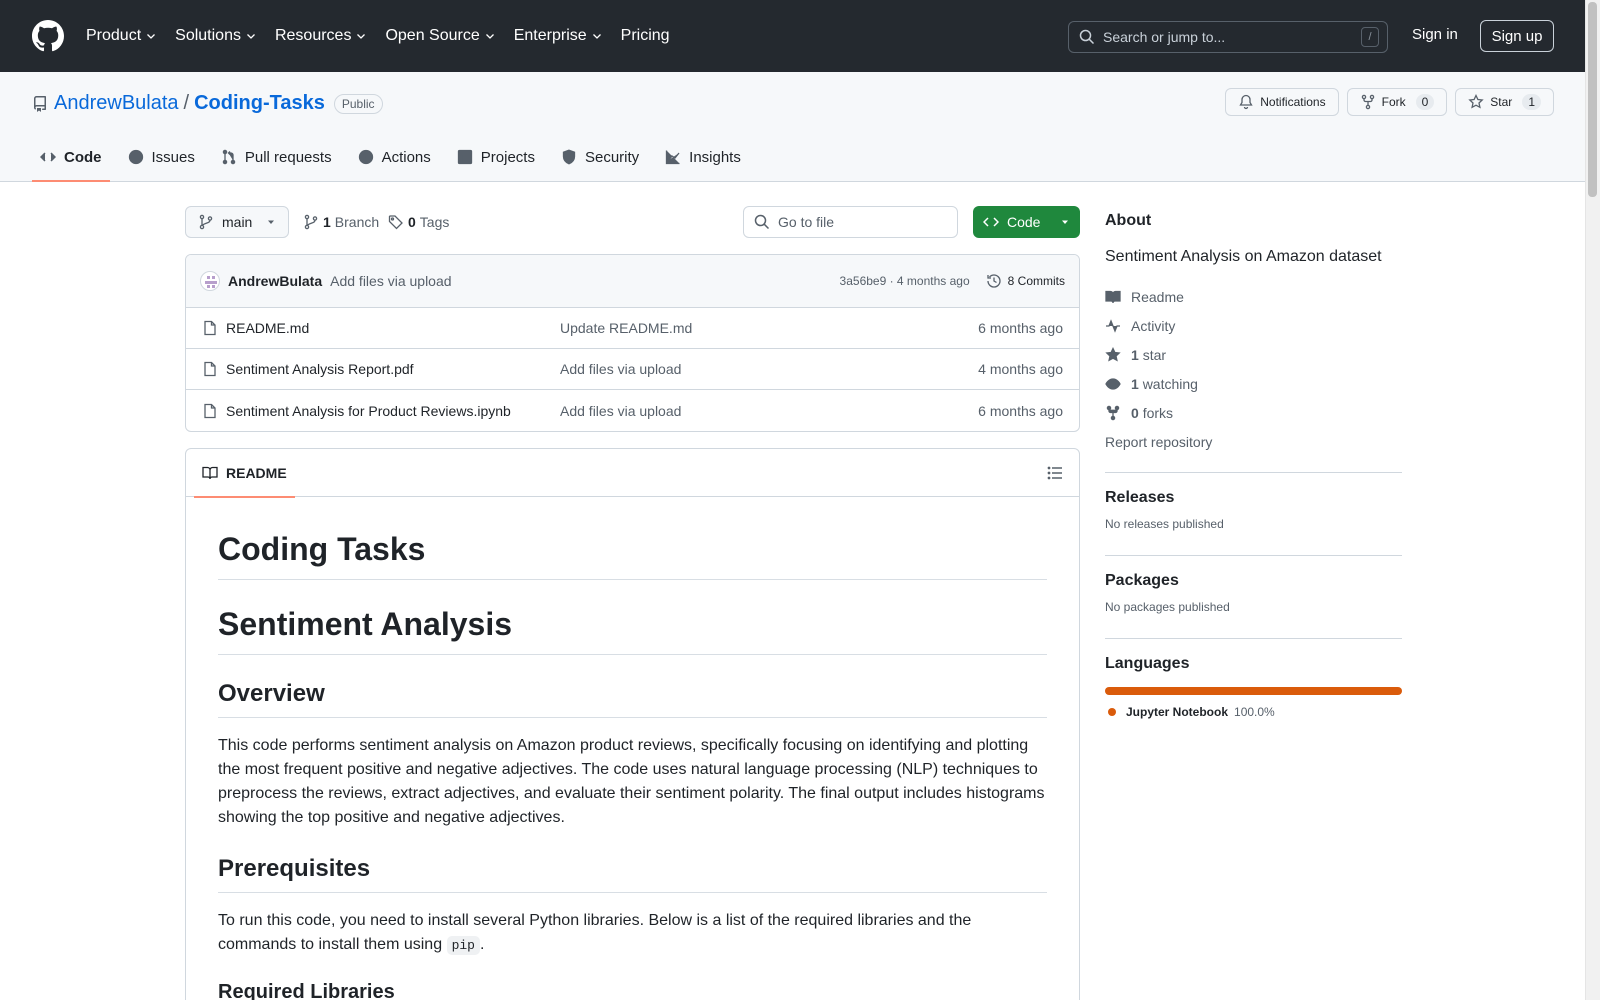 The height and width of the screenshot is (1000, 1600). I want to click on repo-name-link: Coding-Tasks, so click(259, 103).